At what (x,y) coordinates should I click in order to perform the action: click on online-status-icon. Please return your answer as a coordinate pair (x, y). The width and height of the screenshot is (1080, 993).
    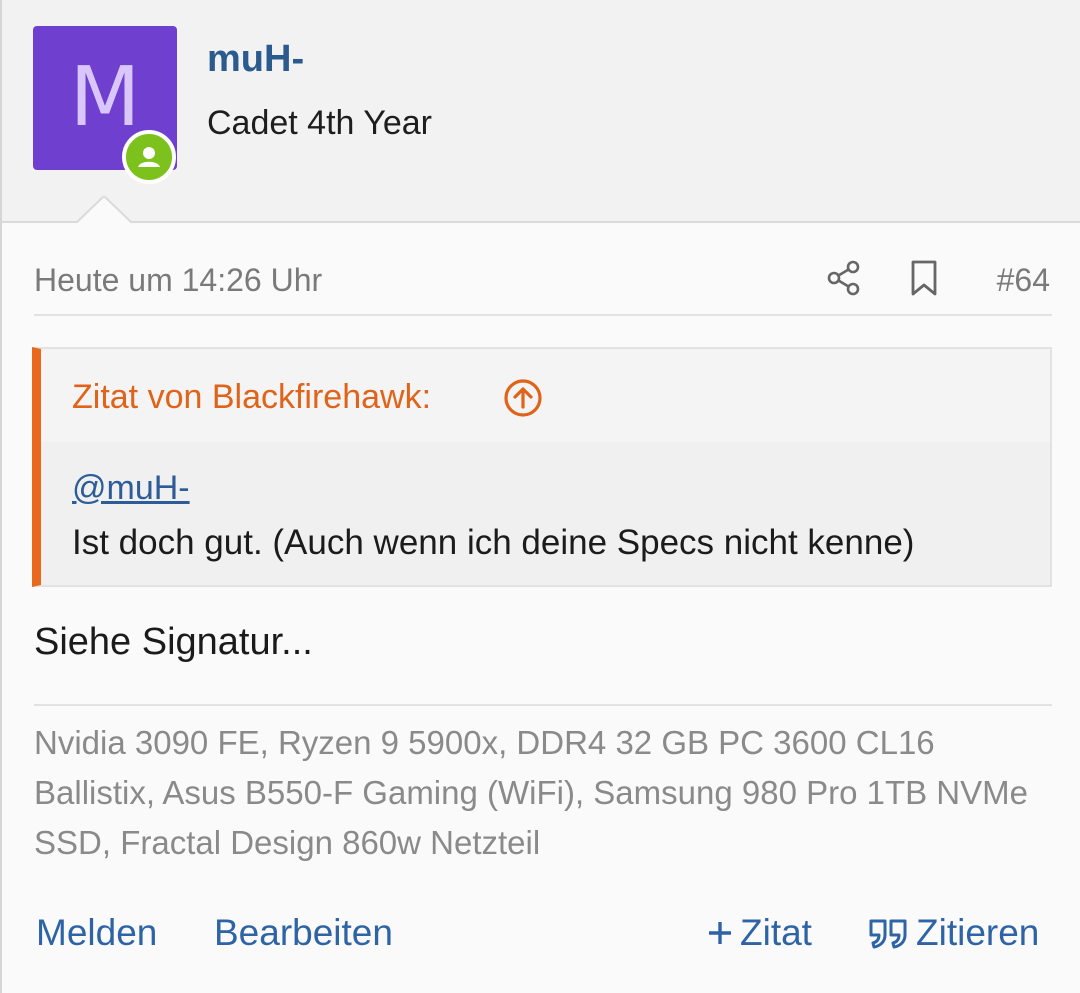
    Looking at the image, I should click on (149, 157).